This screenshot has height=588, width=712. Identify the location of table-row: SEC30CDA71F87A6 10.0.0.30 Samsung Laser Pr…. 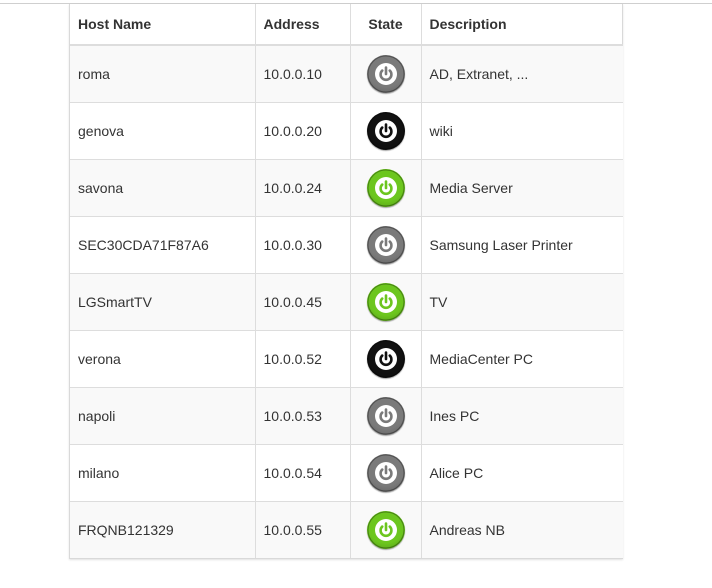
(346, 245).